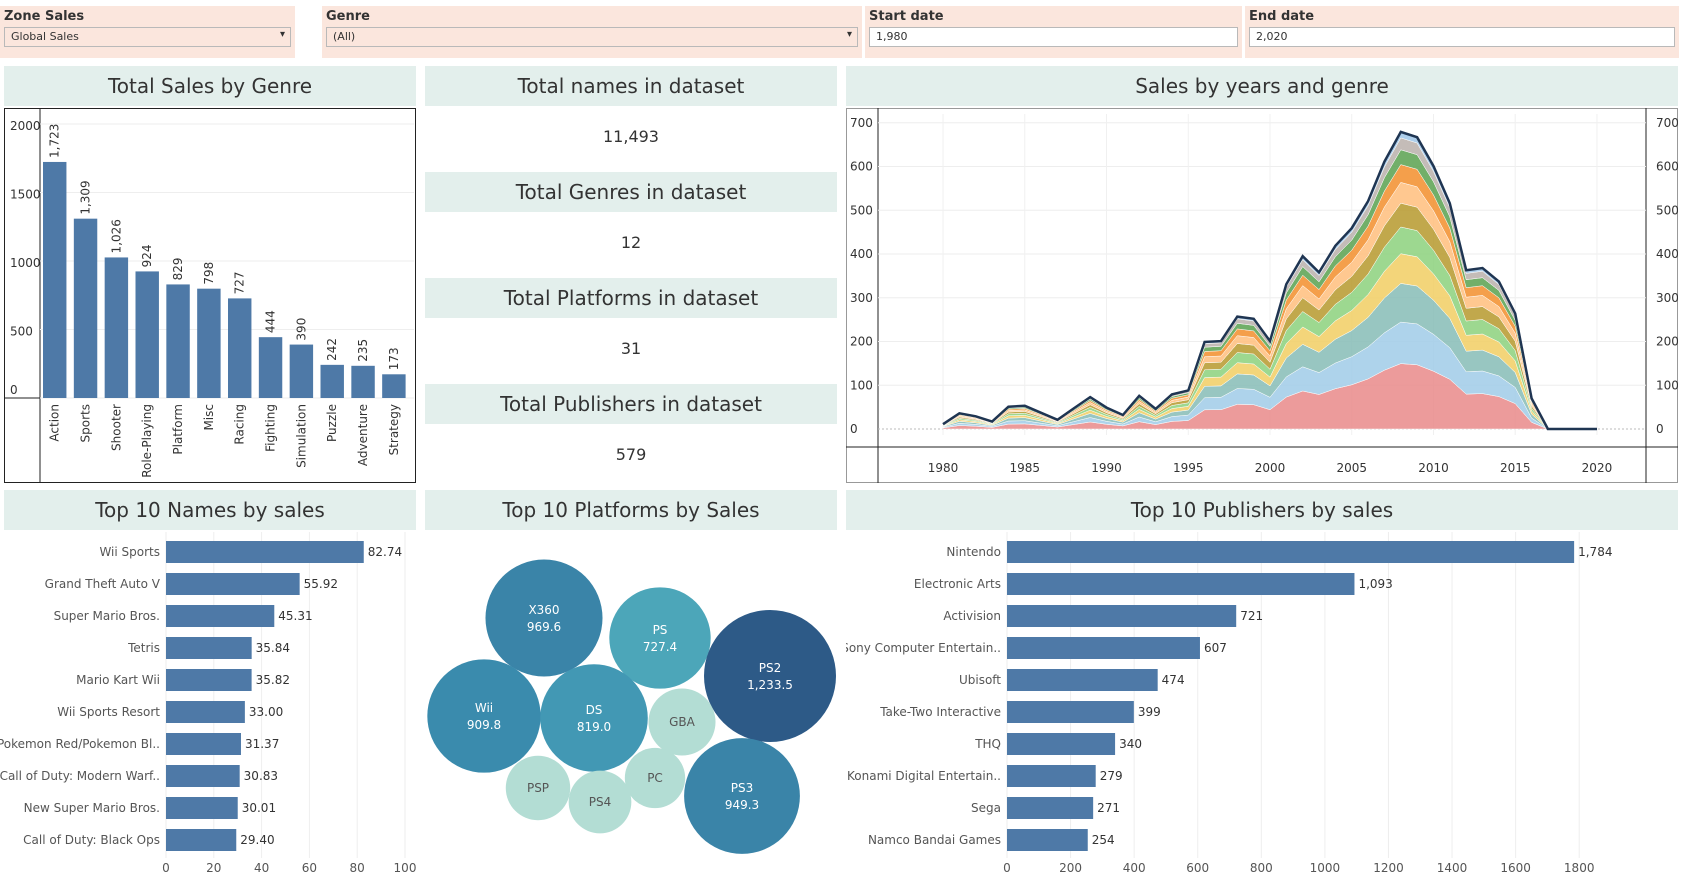  I want to click on bar-value-label: 271, so click(1108, 808).